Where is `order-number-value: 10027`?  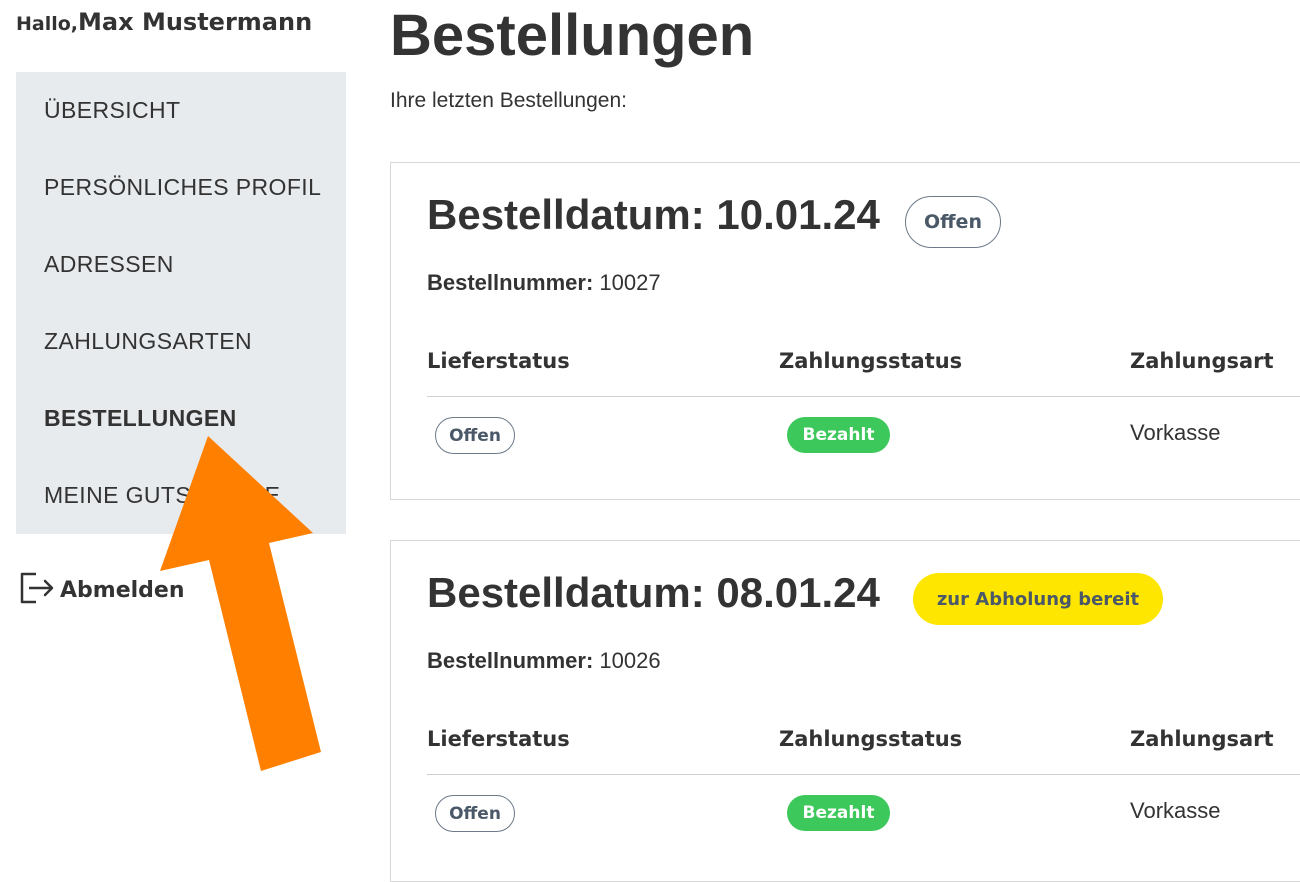 order-number-value: 10027 is located at coordinates (630, 282).